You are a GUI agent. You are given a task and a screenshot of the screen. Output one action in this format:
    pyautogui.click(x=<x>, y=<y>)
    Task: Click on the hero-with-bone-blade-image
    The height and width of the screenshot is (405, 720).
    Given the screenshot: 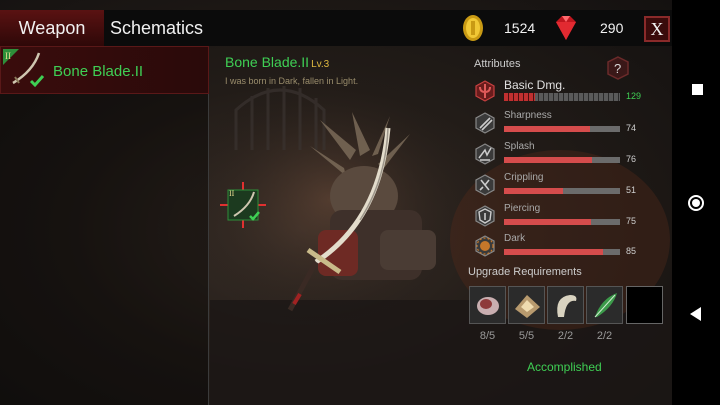 What is the action you would take?
    pyautogui.click(x=361, y=212)
    